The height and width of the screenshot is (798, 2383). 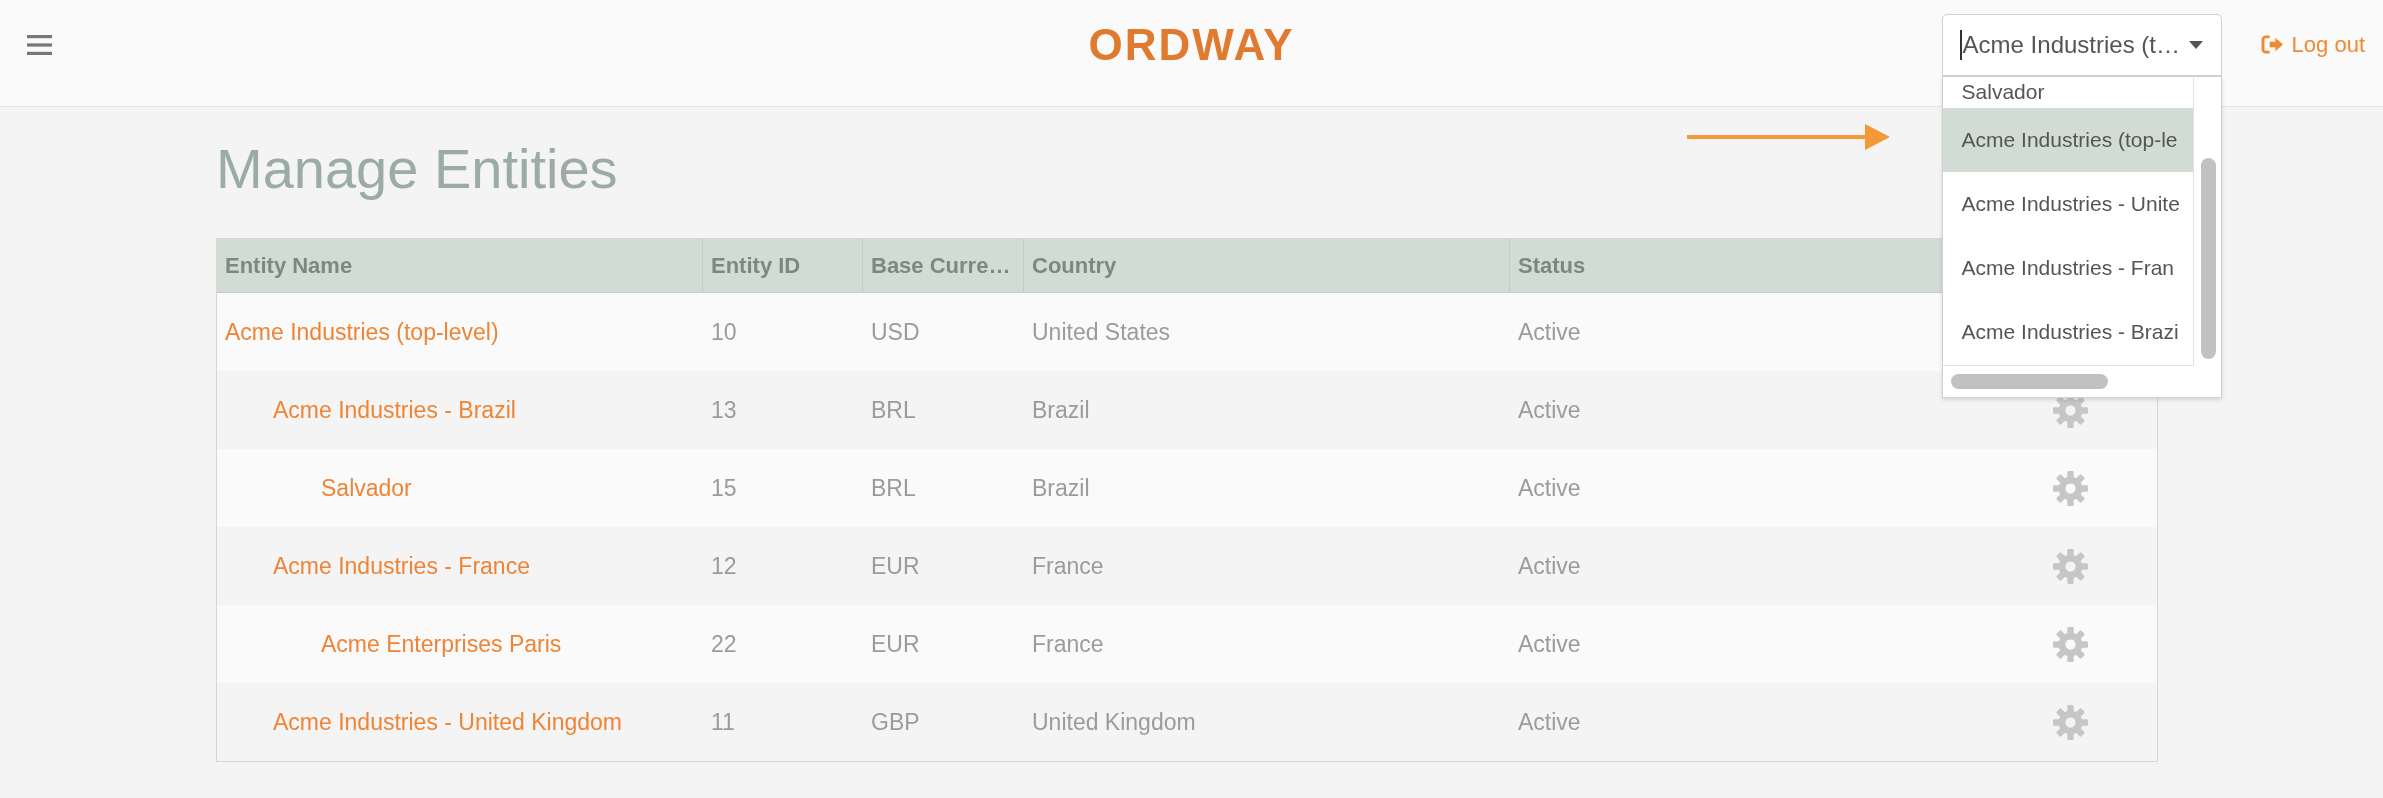 I want to click on logout-link: Log out, so click(x=2312, y=44).